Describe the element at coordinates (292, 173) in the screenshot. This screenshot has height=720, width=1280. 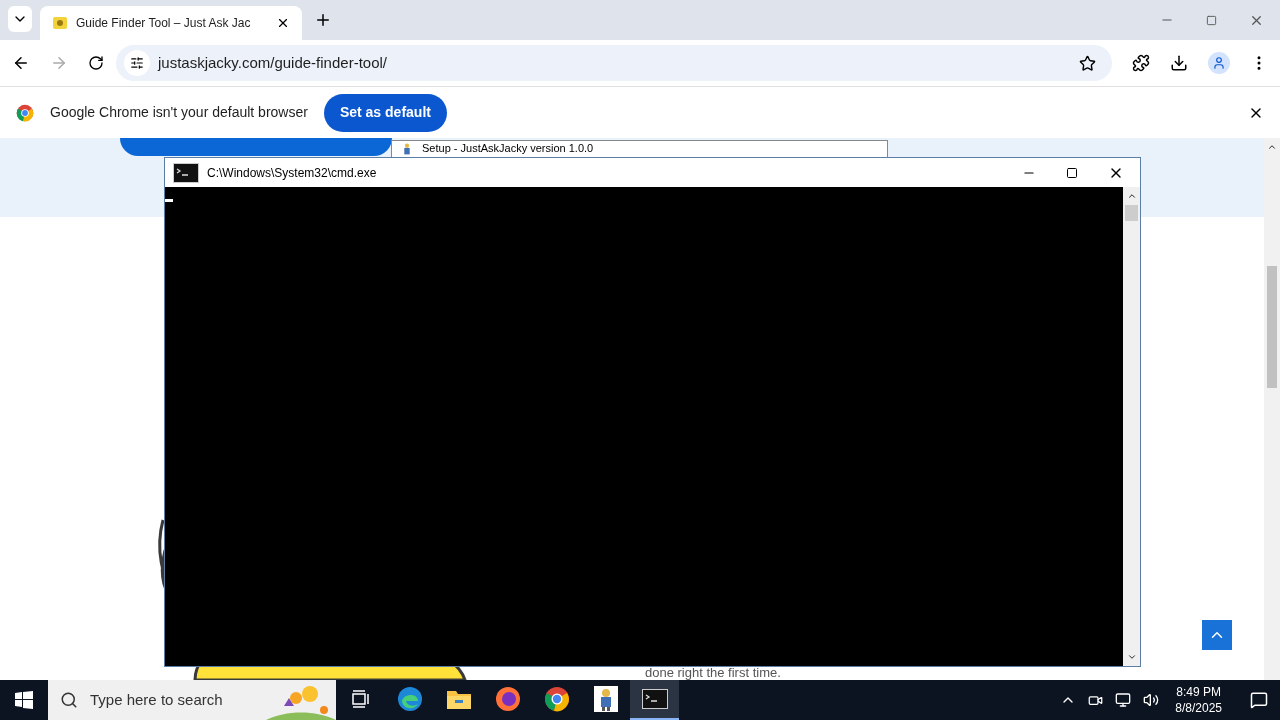
I see `console-window-title: C:\Windows\System32\cmd.exe` at that location.